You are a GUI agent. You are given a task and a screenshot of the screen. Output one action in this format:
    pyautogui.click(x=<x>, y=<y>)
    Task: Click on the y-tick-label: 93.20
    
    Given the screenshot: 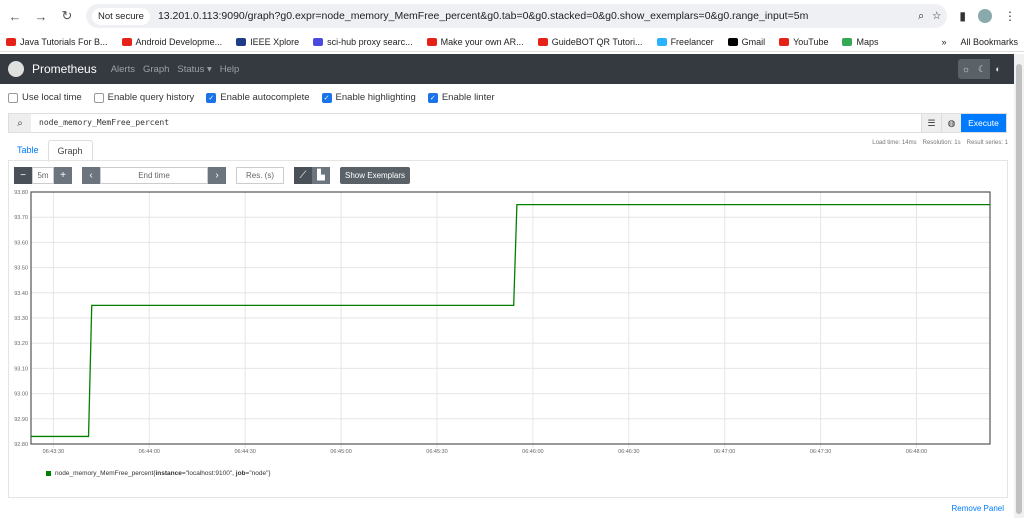 What is the action you would take?
    pyautogui.click(x=21, y=344)
    